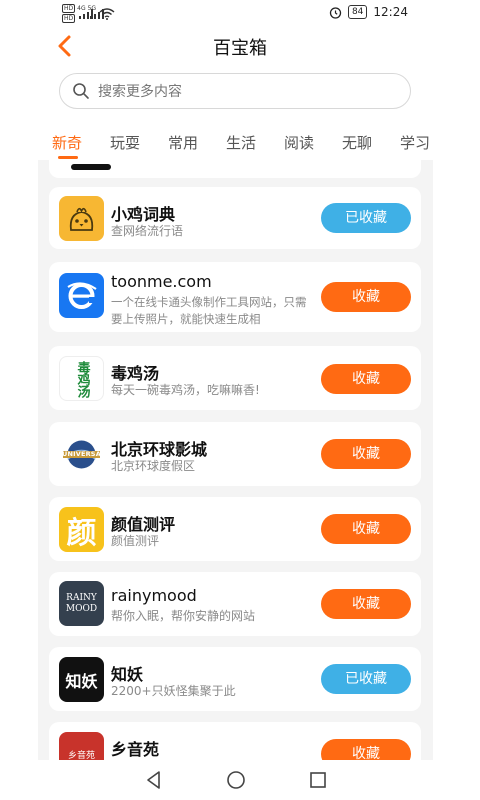 This screenshot has height=800, width=480. I want to click on battery-indicator: 84, so click(357, 12).